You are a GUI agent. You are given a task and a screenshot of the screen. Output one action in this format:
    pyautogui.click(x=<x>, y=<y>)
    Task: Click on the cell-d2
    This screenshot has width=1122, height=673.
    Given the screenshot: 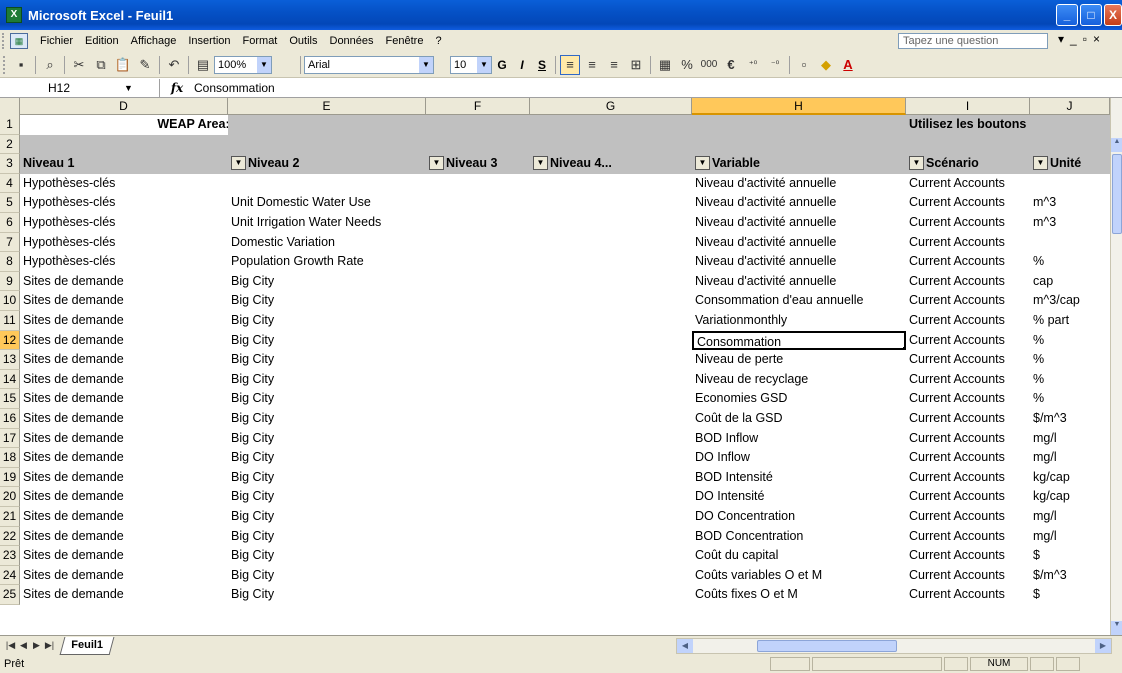 What is the action you would take?
    pyautogui.click(x=124, y=144)
    